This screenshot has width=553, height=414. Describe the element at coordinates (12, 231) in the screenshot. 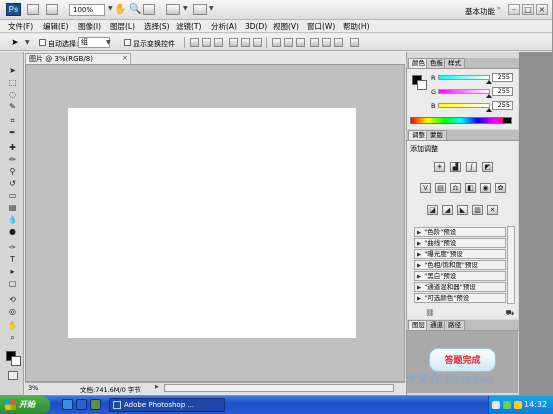

I see `dodge-tool-icon: ●` at that location.